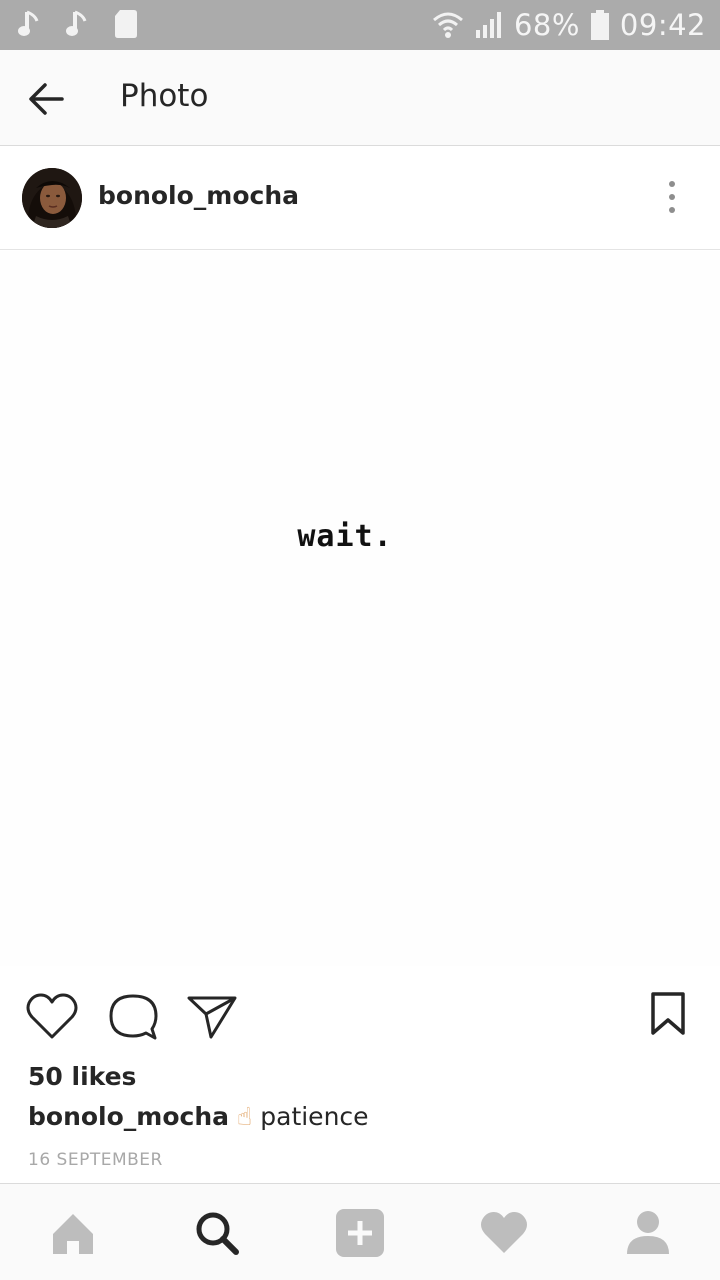  I want to click on home-icon, so click(73, 1234).